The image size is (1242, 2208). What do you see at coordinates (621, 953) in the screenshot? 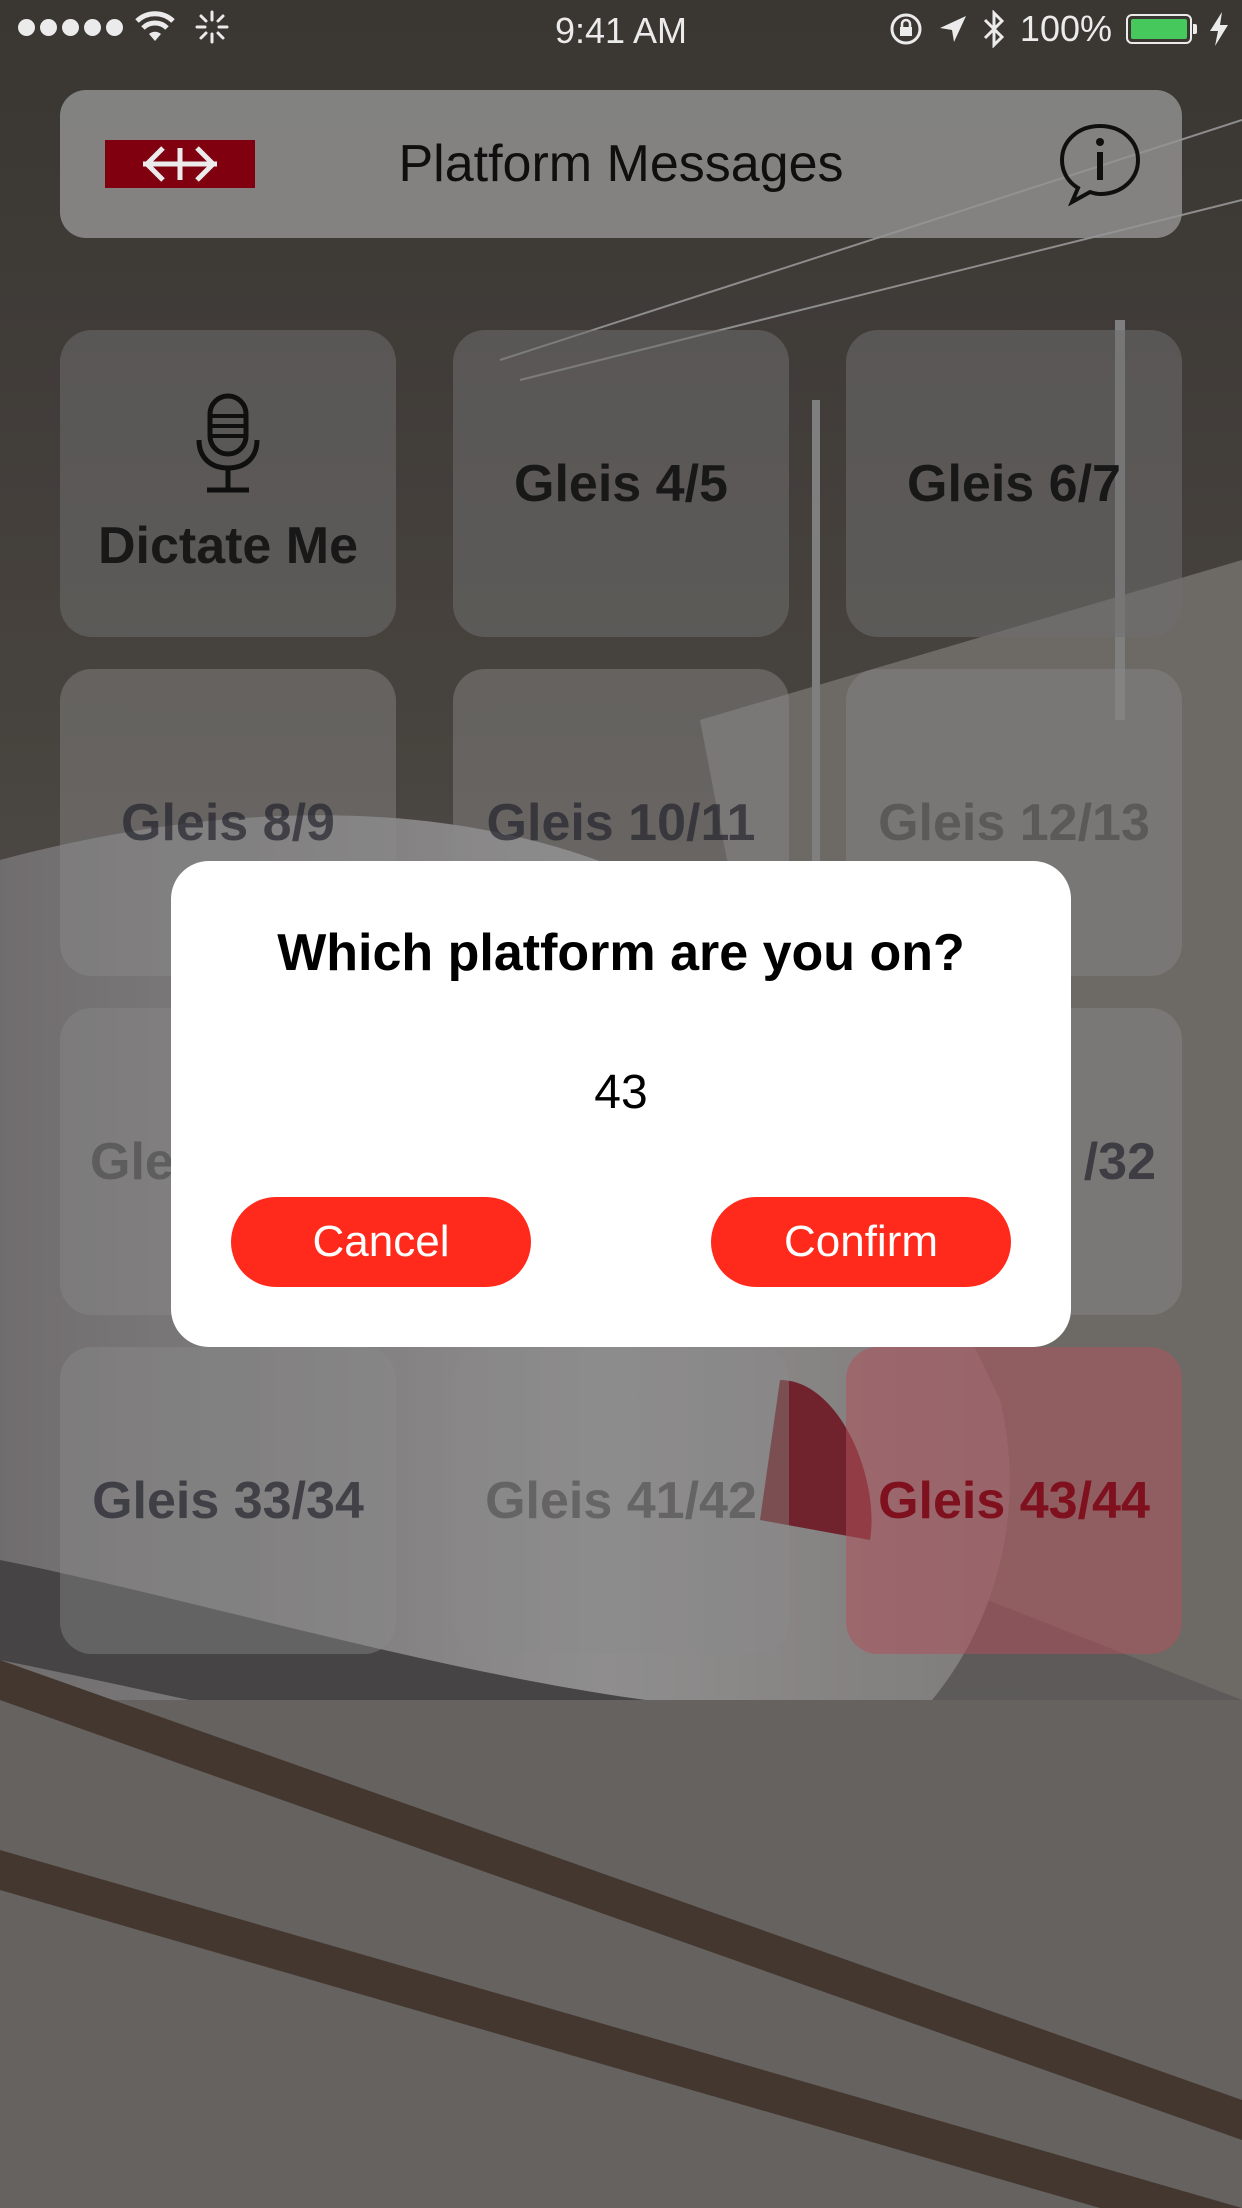
I see `dialog-title: Which platform are you on?` at bounding box center [621, 953].